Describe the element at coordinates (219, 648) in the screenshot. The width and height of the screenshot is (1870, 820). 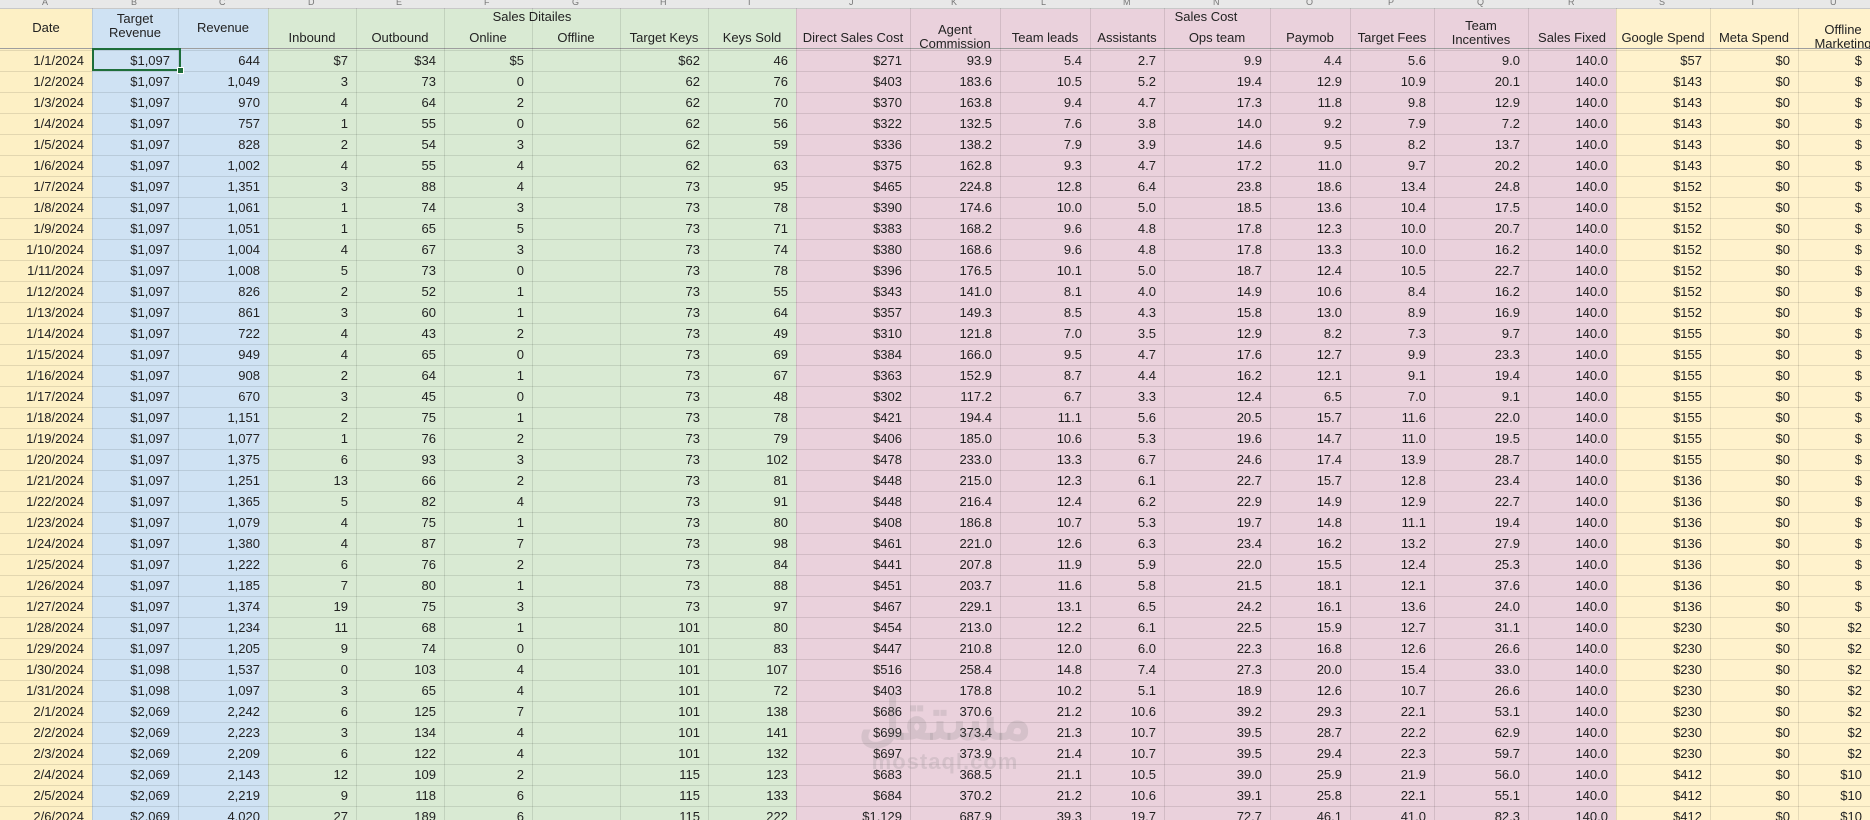
I see `cell-revenue: 1,205` at that location.